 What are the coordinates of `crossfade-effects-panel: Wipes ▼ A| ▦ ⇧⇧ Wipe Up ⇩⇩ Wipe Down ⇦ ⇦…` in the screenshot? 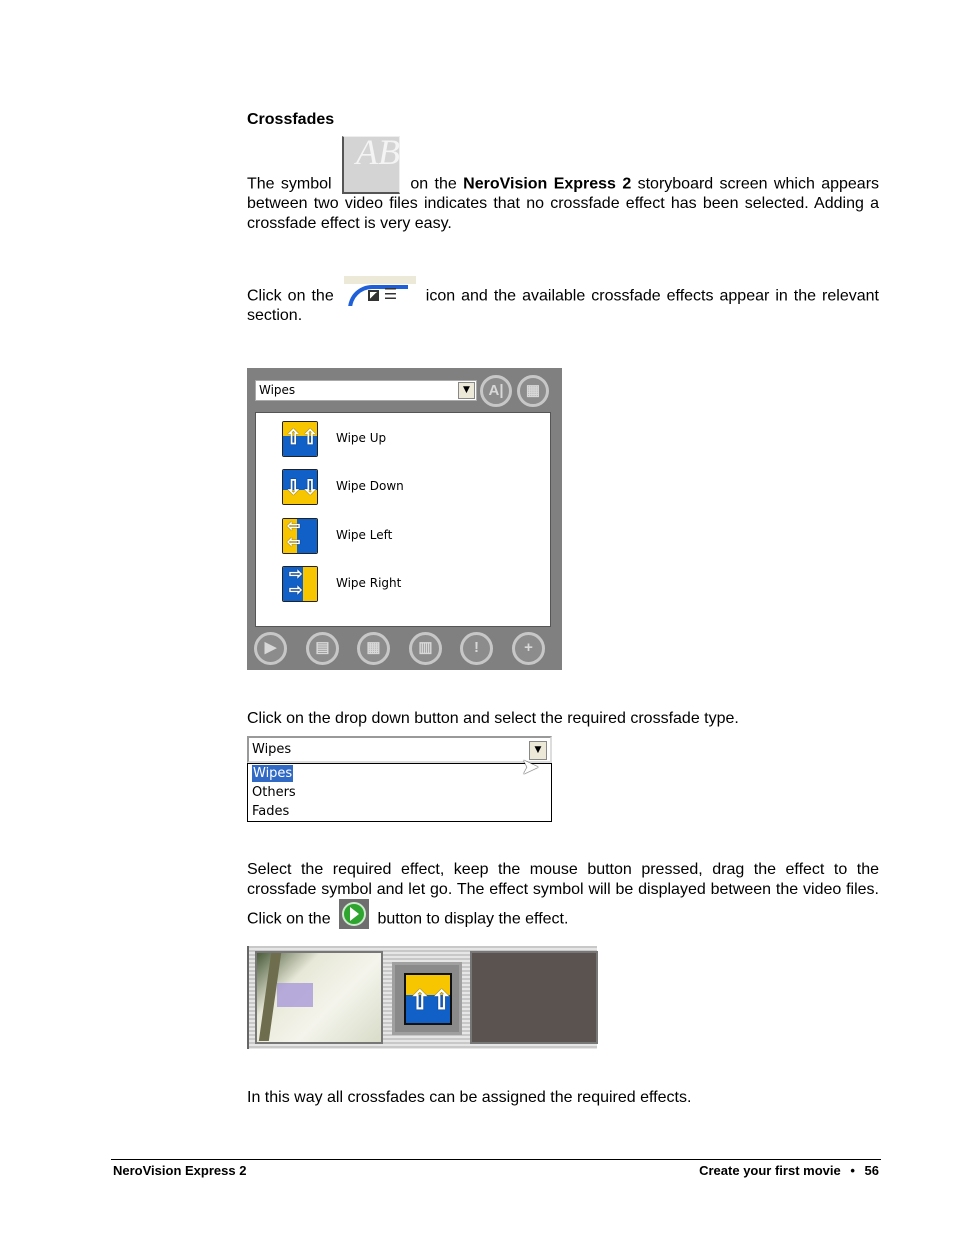 It's located at (404, 519).